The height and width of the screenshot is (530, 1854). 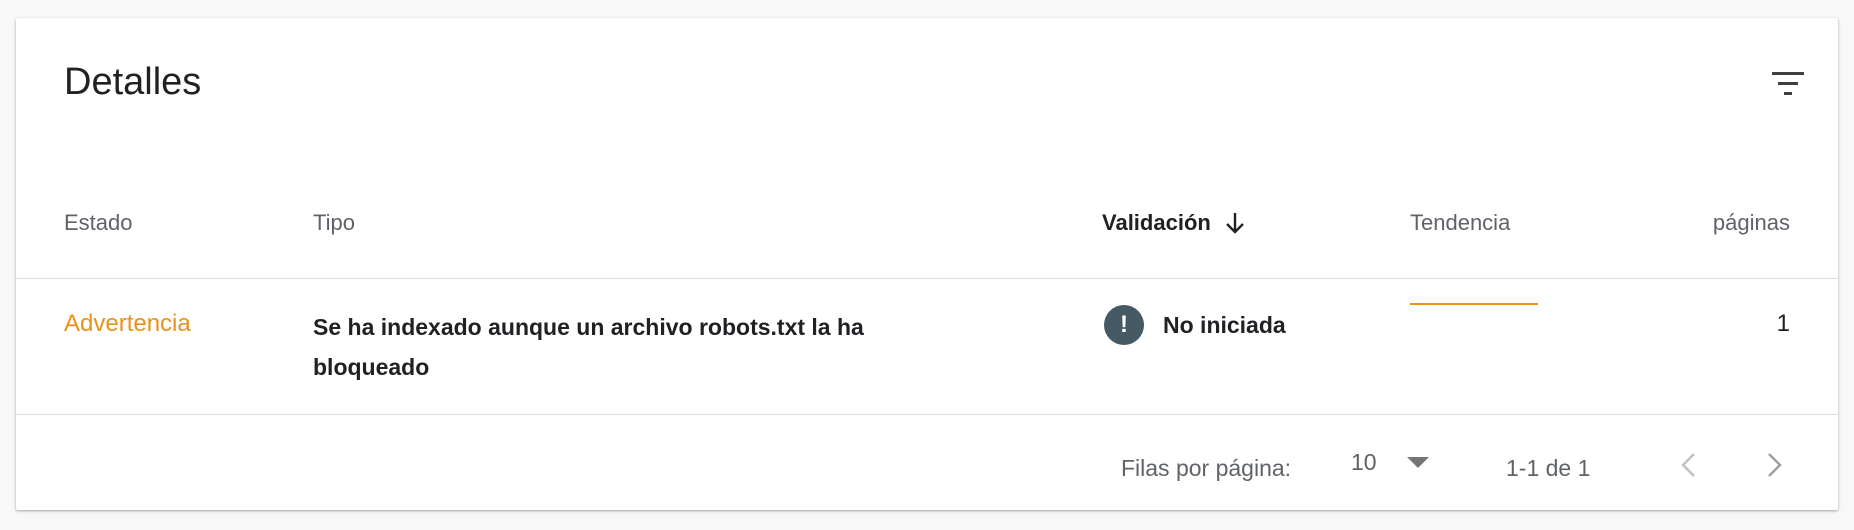 I want to click on chevron-left-icon, so click(x=1688, y=465).